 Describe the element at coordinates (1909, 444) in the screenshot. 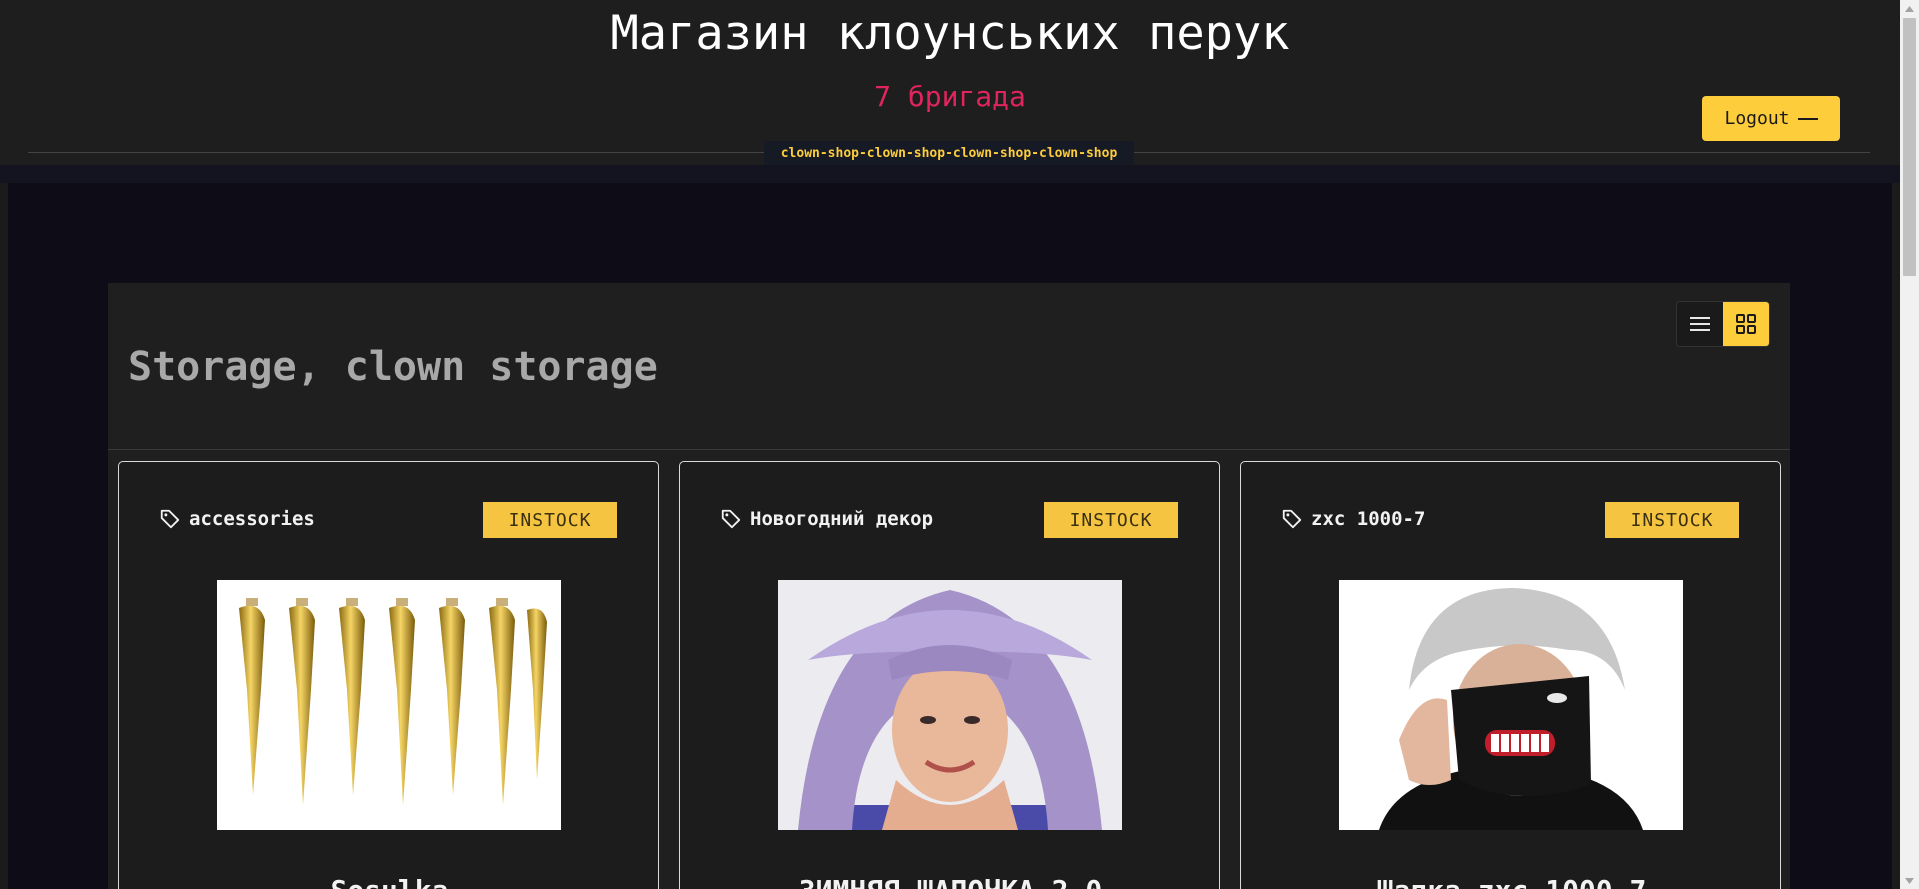

I see `page-scrollbar` at that location.